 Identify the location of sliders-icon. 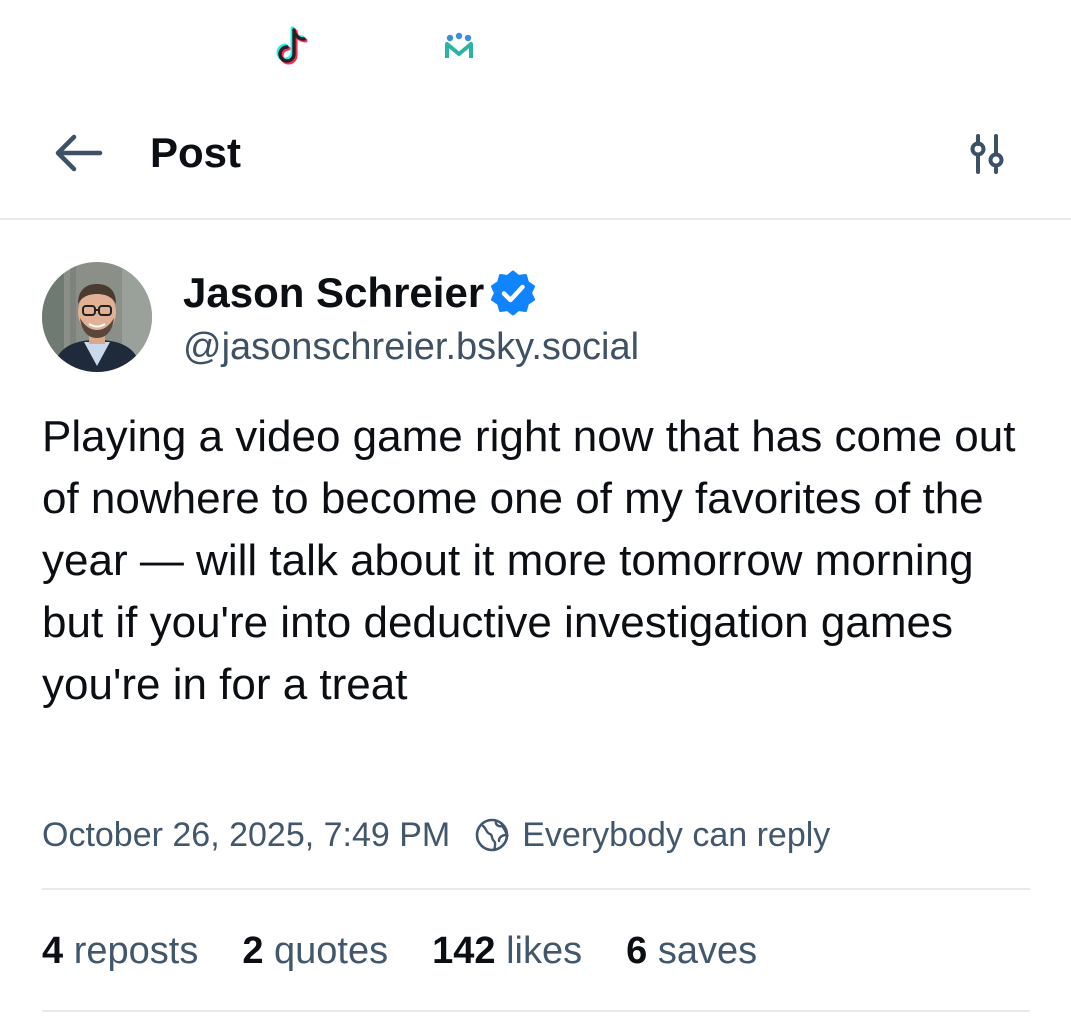
(987, 154).